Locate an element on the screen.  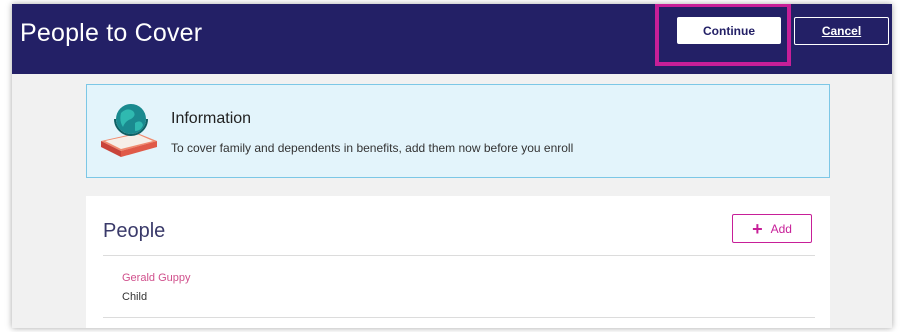
person-name-link: Gerald Guppy is located at coordinates (156, 278).